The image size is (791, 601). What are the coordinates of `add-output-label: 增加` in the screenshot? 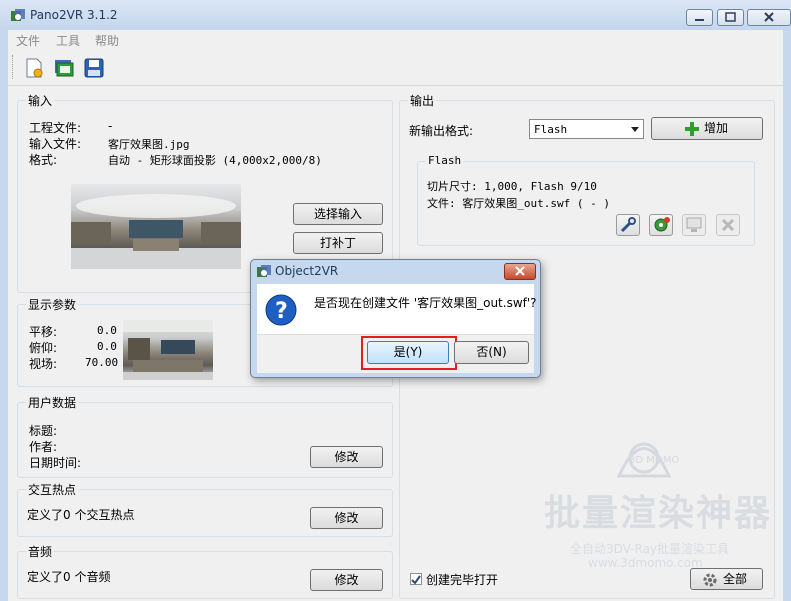 It's located at (716, 128).